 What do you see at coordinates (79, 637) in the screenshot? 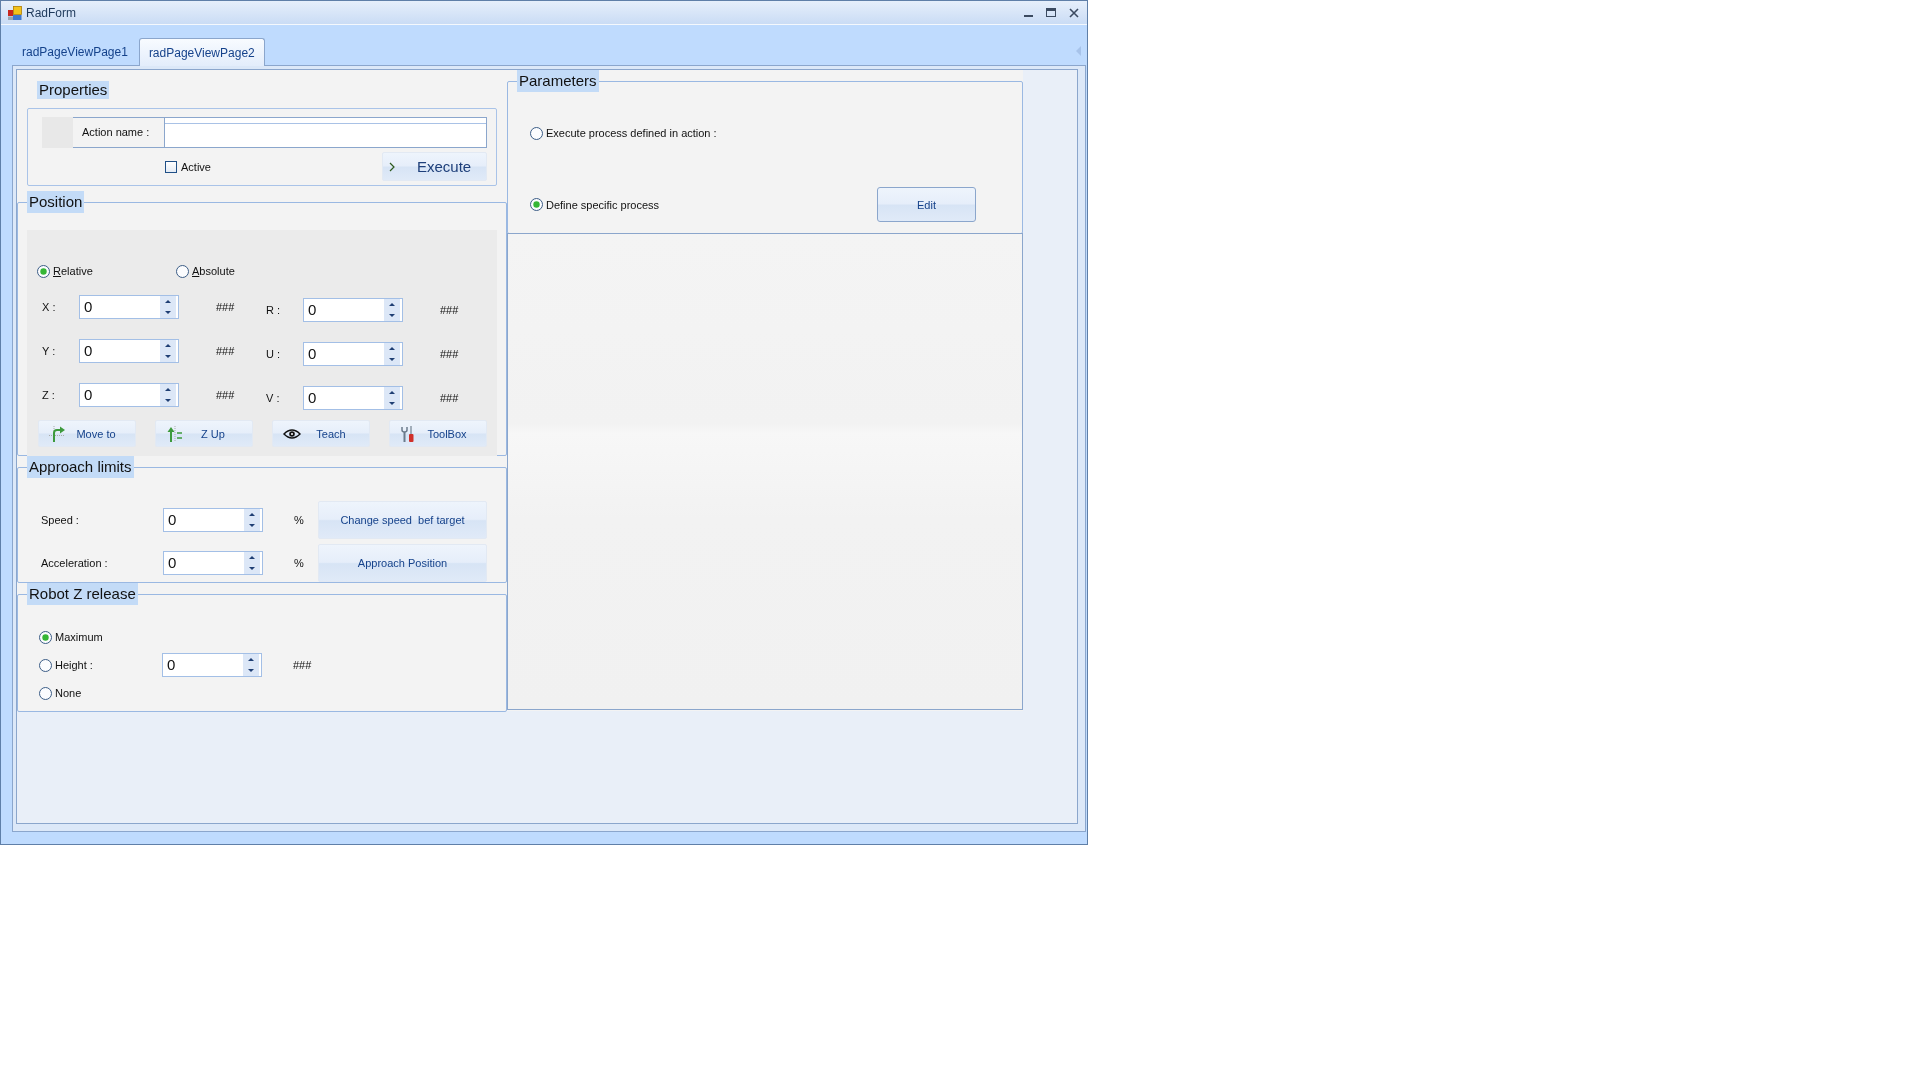
I see `radio-label: Maximum` at bounding box center [79, 637].